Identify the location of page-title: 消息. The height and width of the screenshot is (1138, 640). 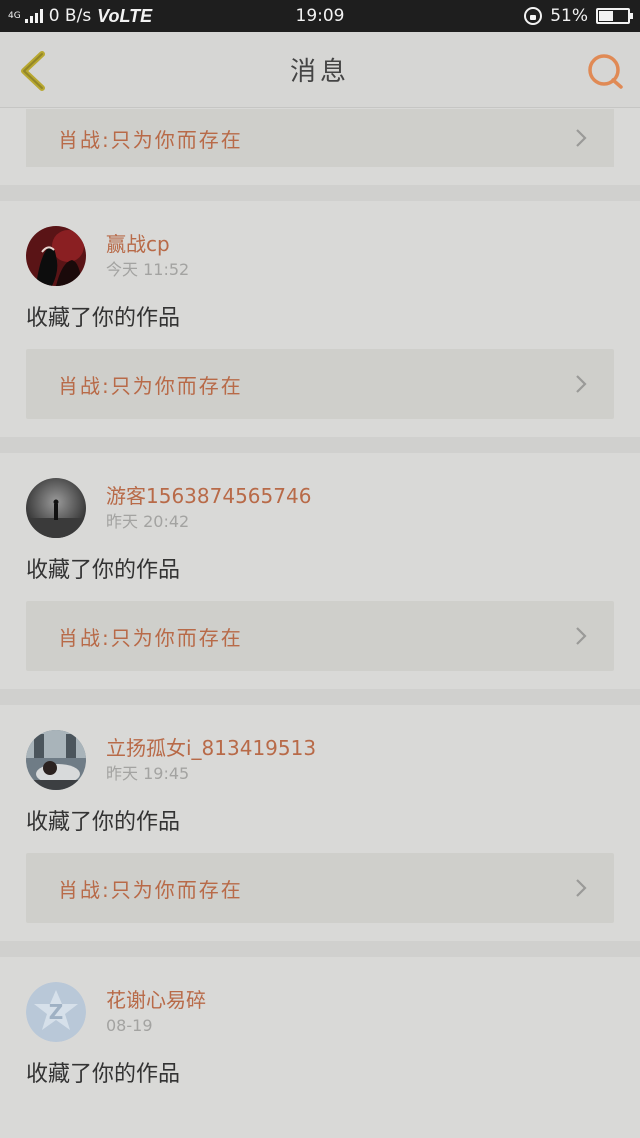
(319, 72).